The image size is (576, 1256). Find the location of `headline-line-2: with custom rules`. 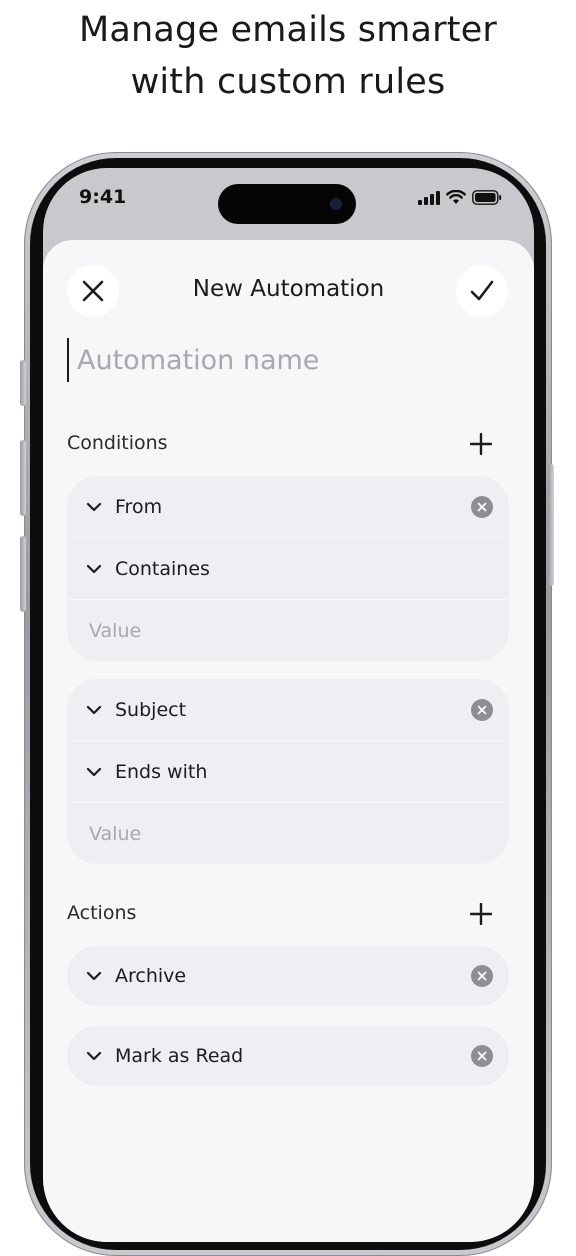

headline-line-2: with custom rules is located at coordinates (288, 82).